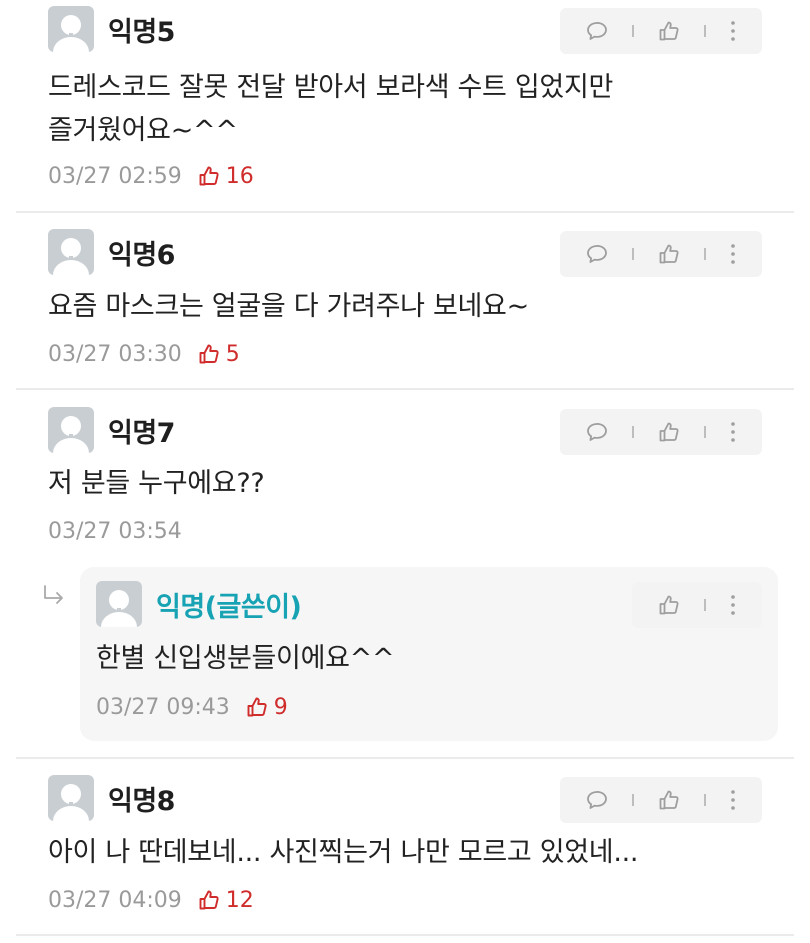 This screenshot has height=943, width=810. Describe the element at coordinates (115, 354) in the screenshot. I see `timestamp: 03/27 03:30` at that location.